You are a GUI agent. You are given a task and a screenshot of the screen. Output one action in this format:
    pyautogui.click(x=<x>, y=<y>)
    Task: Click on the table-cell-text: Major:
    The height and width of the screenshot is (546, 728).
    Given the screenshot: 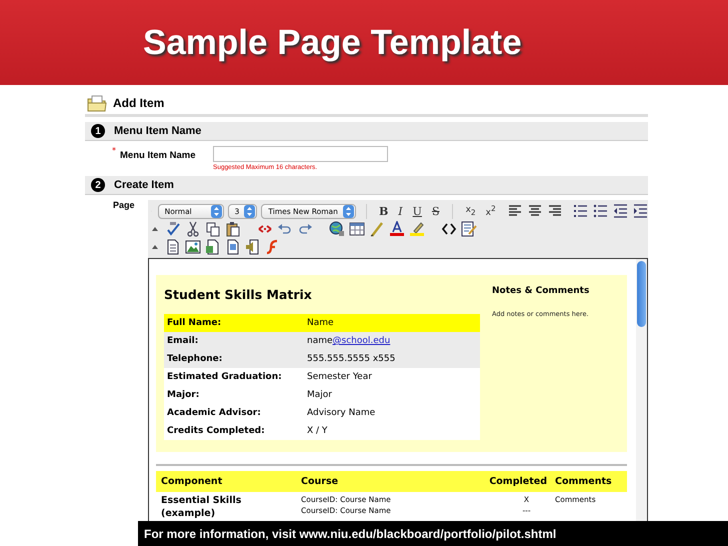 What is the action you would take?
    pyautogui.click(x=183, y=395)
    